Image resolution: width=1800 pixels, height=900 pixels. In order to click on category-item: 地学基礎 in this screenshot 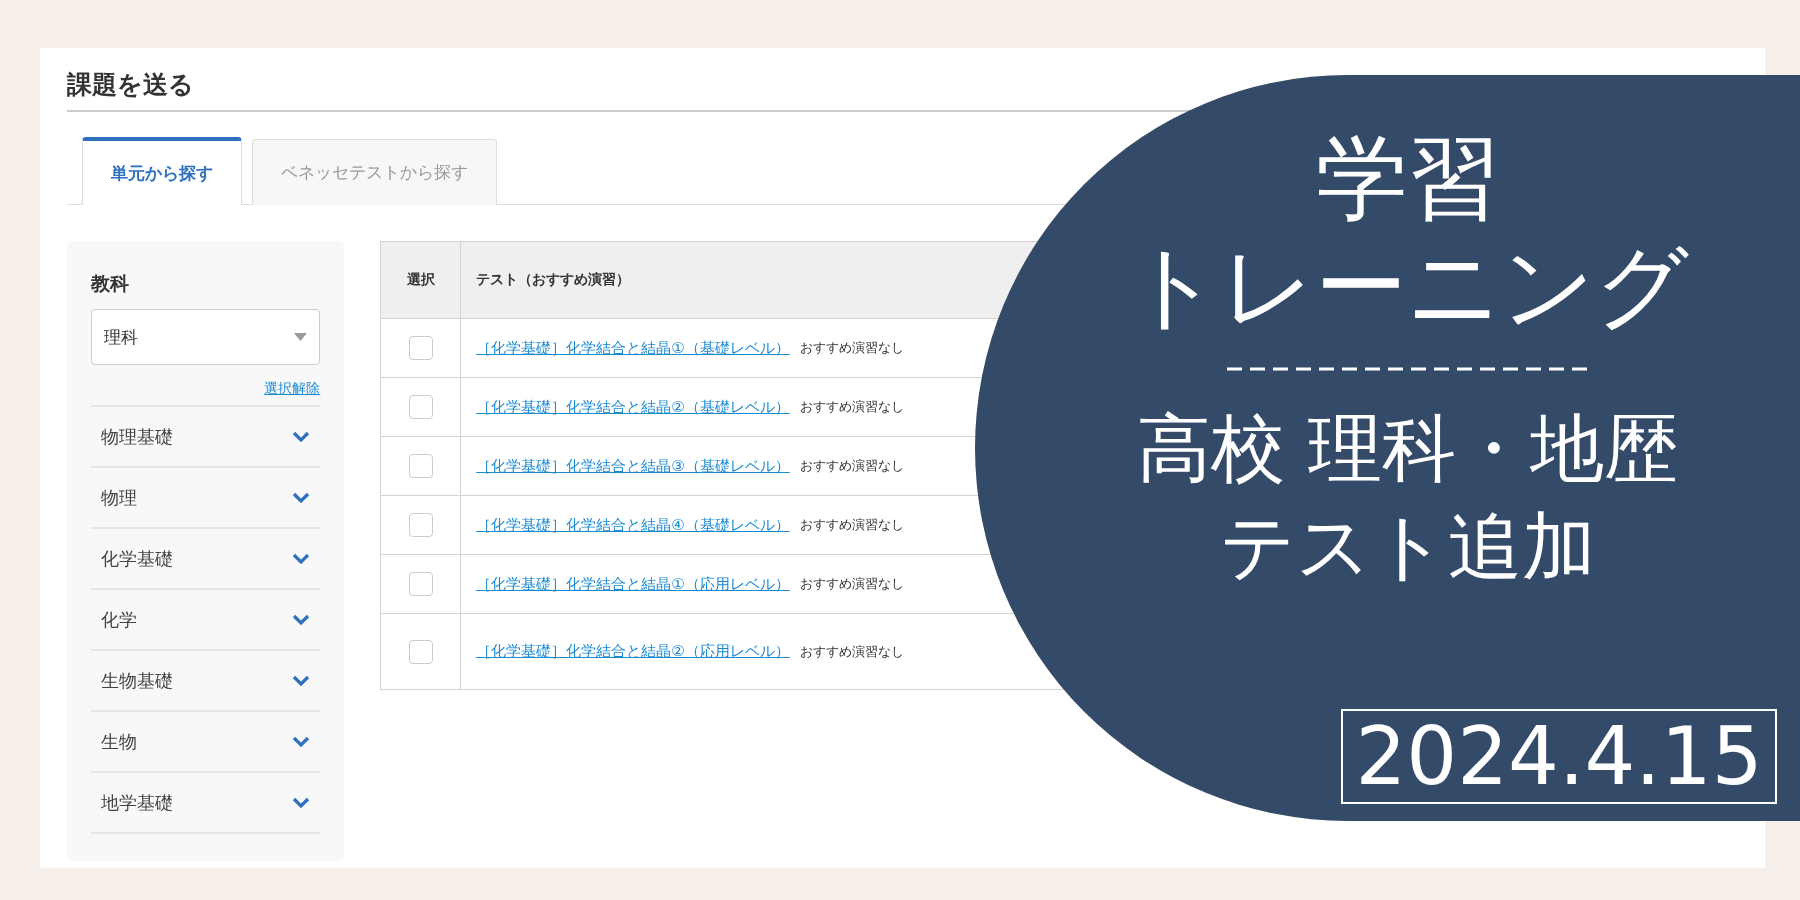, I will do `click(206, 803)`.